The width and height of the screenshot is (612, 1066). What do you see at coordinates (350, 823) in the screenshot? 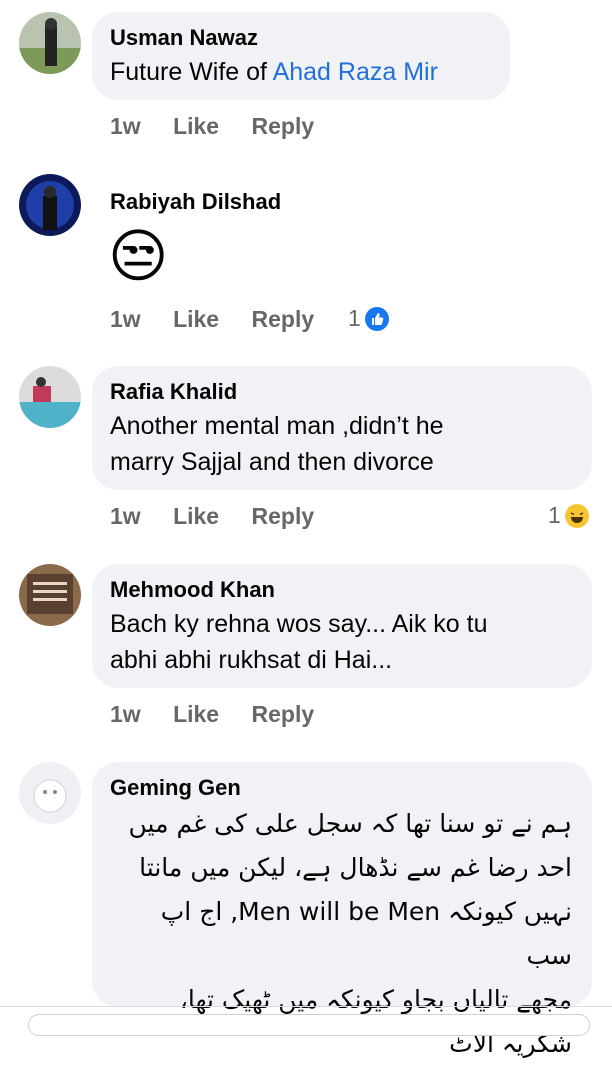
I see `comment-text-line: ہم نے تو سنا تھا کہ سجل علی کی غم میں` at bounding box center [350, 823].